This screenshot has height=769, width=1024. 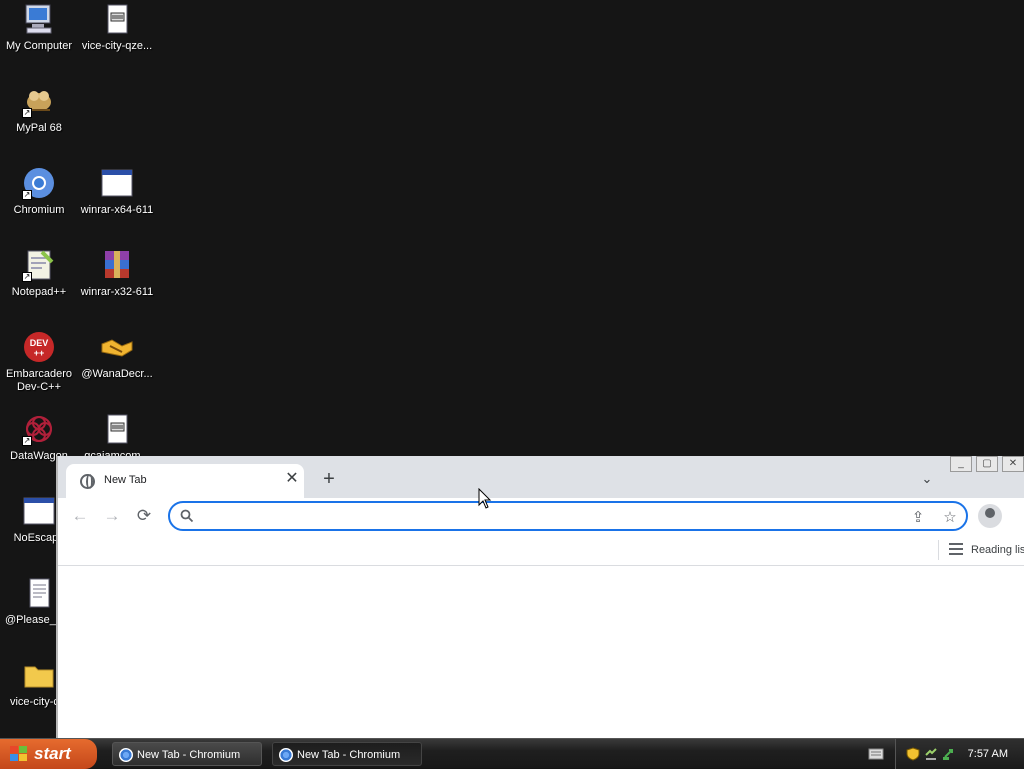 What do you see at coordinates (949, 754) in the screenshot?
I see `safely-remove-icon` at bounding box center [949, 754].